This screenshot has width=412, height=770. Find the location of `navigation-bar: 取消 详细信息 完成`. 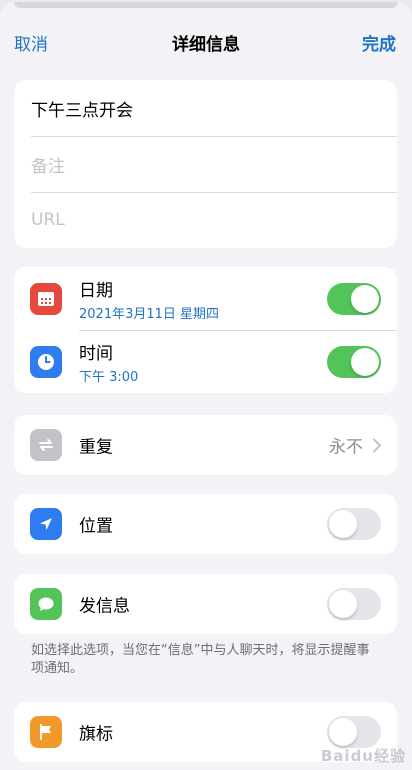

navigation-bar: 取消 详细信息 完成 is located at coordinates (206, 43).